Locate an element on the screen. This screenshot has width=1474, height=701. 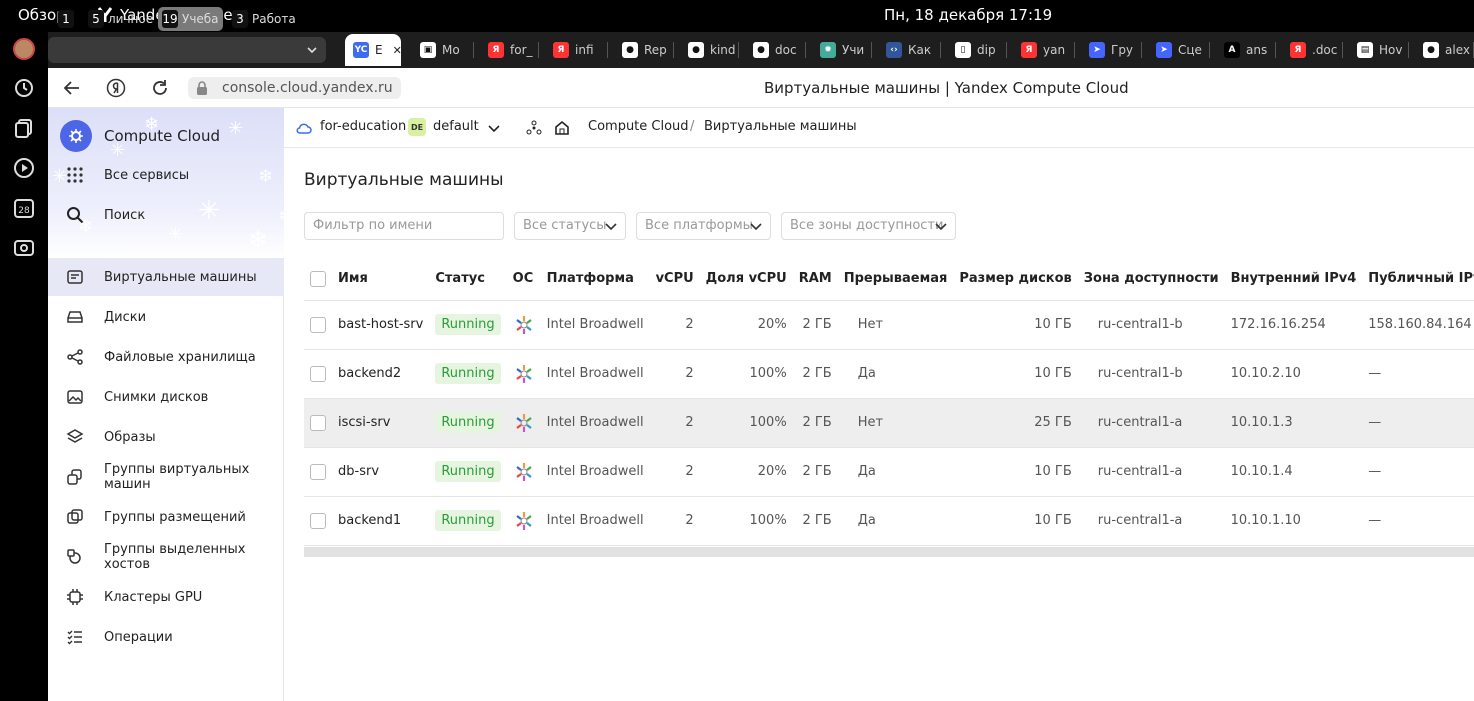
sidebar-search: Поиск is located at coordinates (166, 215).